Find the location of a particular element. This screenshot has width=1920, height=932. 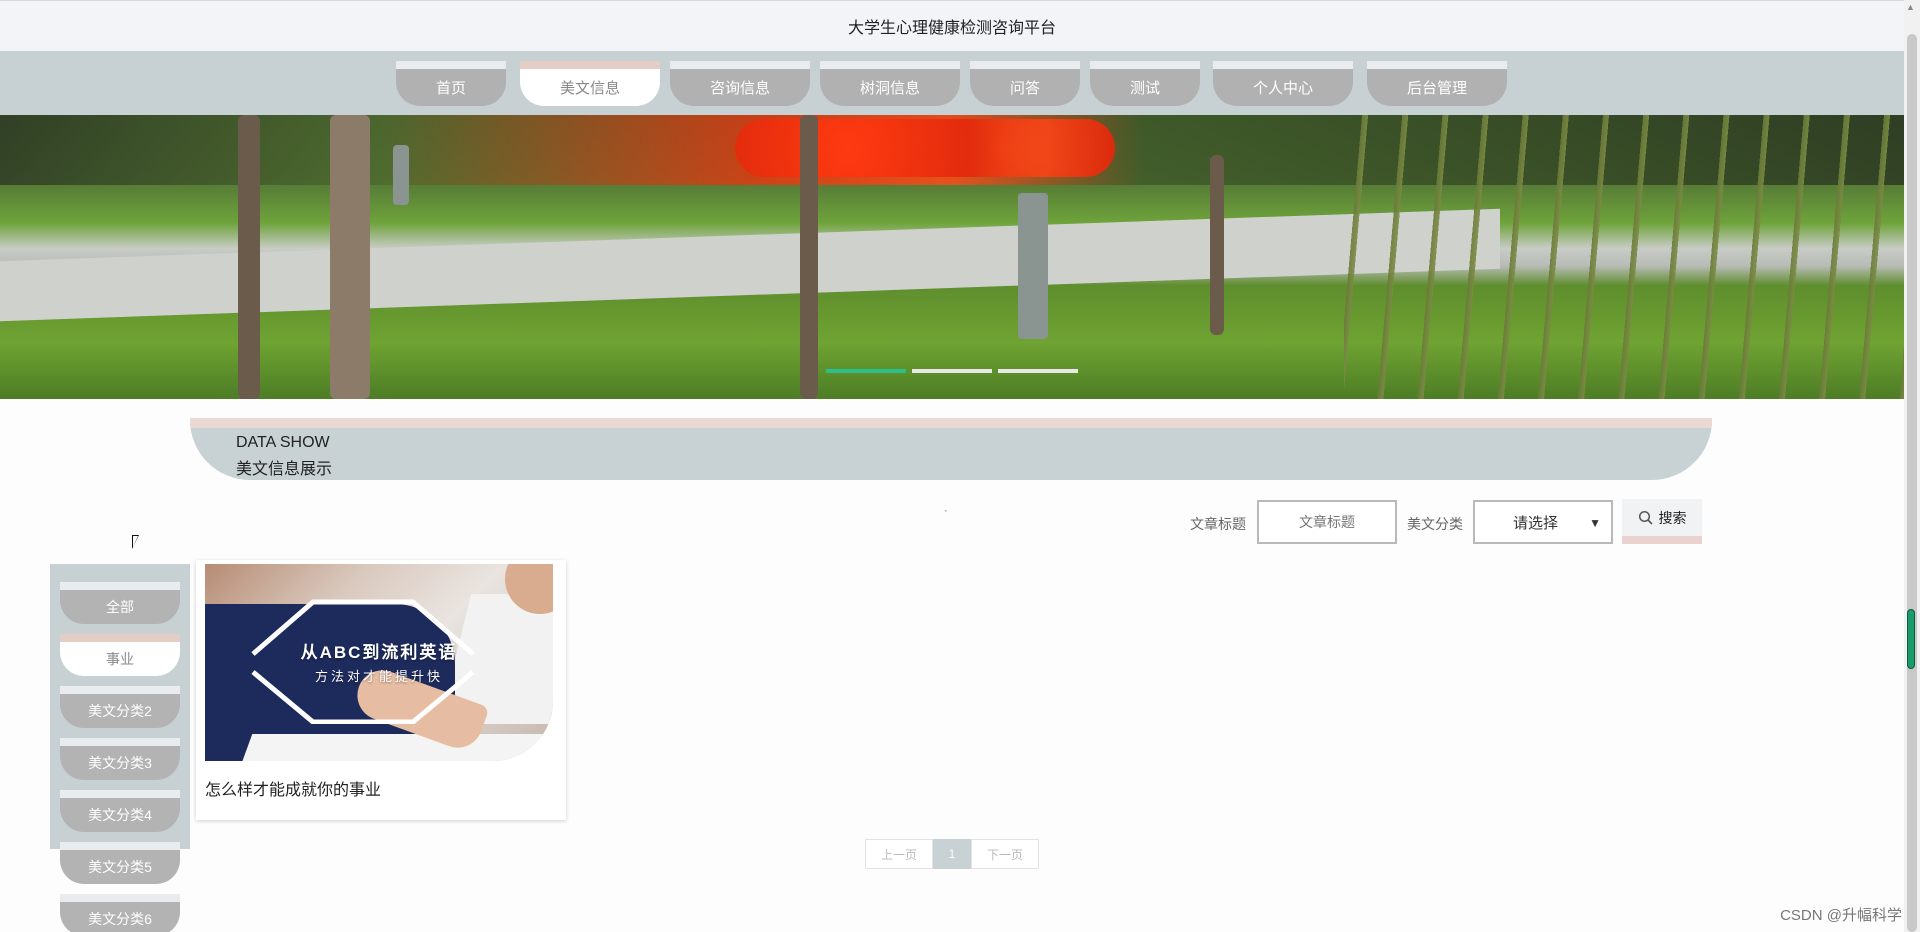

site-header: 大学生心理健康检测咨询平台 is located at coordinates (952, 25).